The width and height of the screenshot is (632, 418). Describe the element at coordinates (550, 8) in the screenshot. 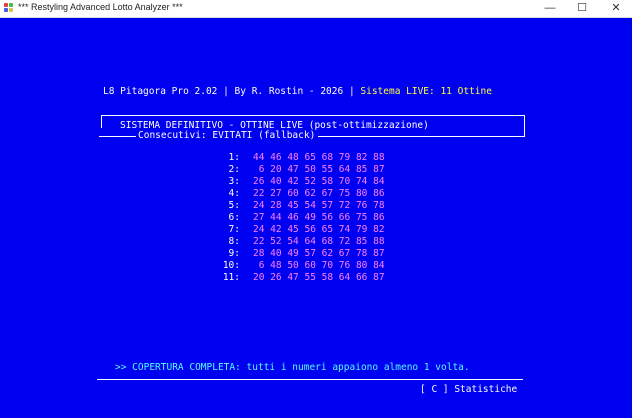

I see `minimize-button: —` at that location.